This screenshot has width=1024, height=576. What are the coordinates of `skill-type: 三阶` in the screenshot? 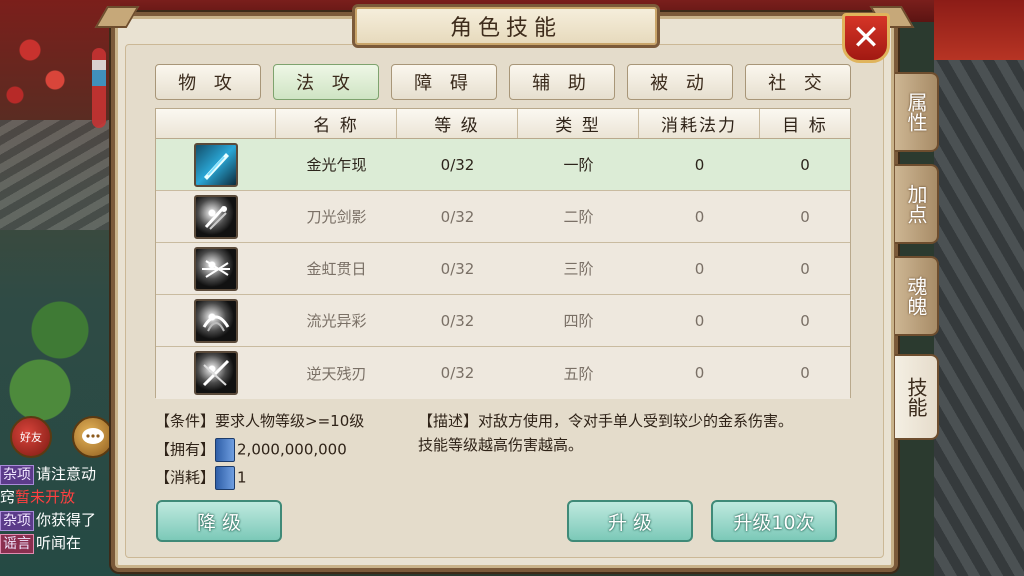 It's located at (578, 269).